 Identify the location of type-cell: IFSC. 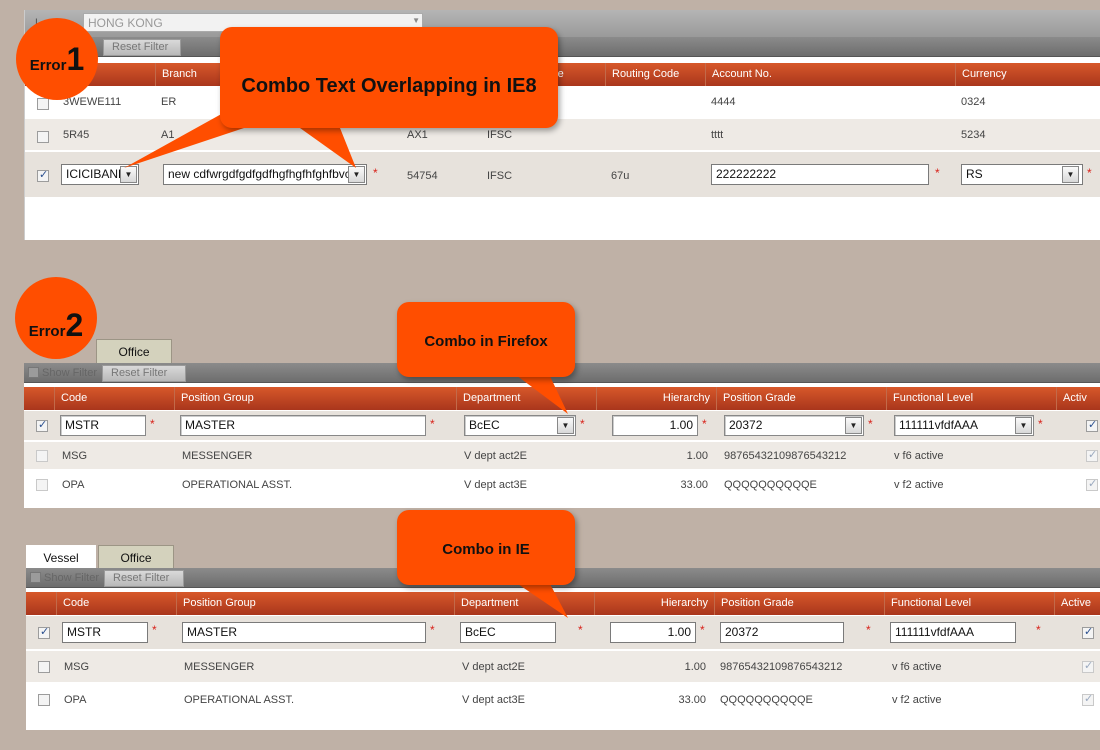
(500, 135).